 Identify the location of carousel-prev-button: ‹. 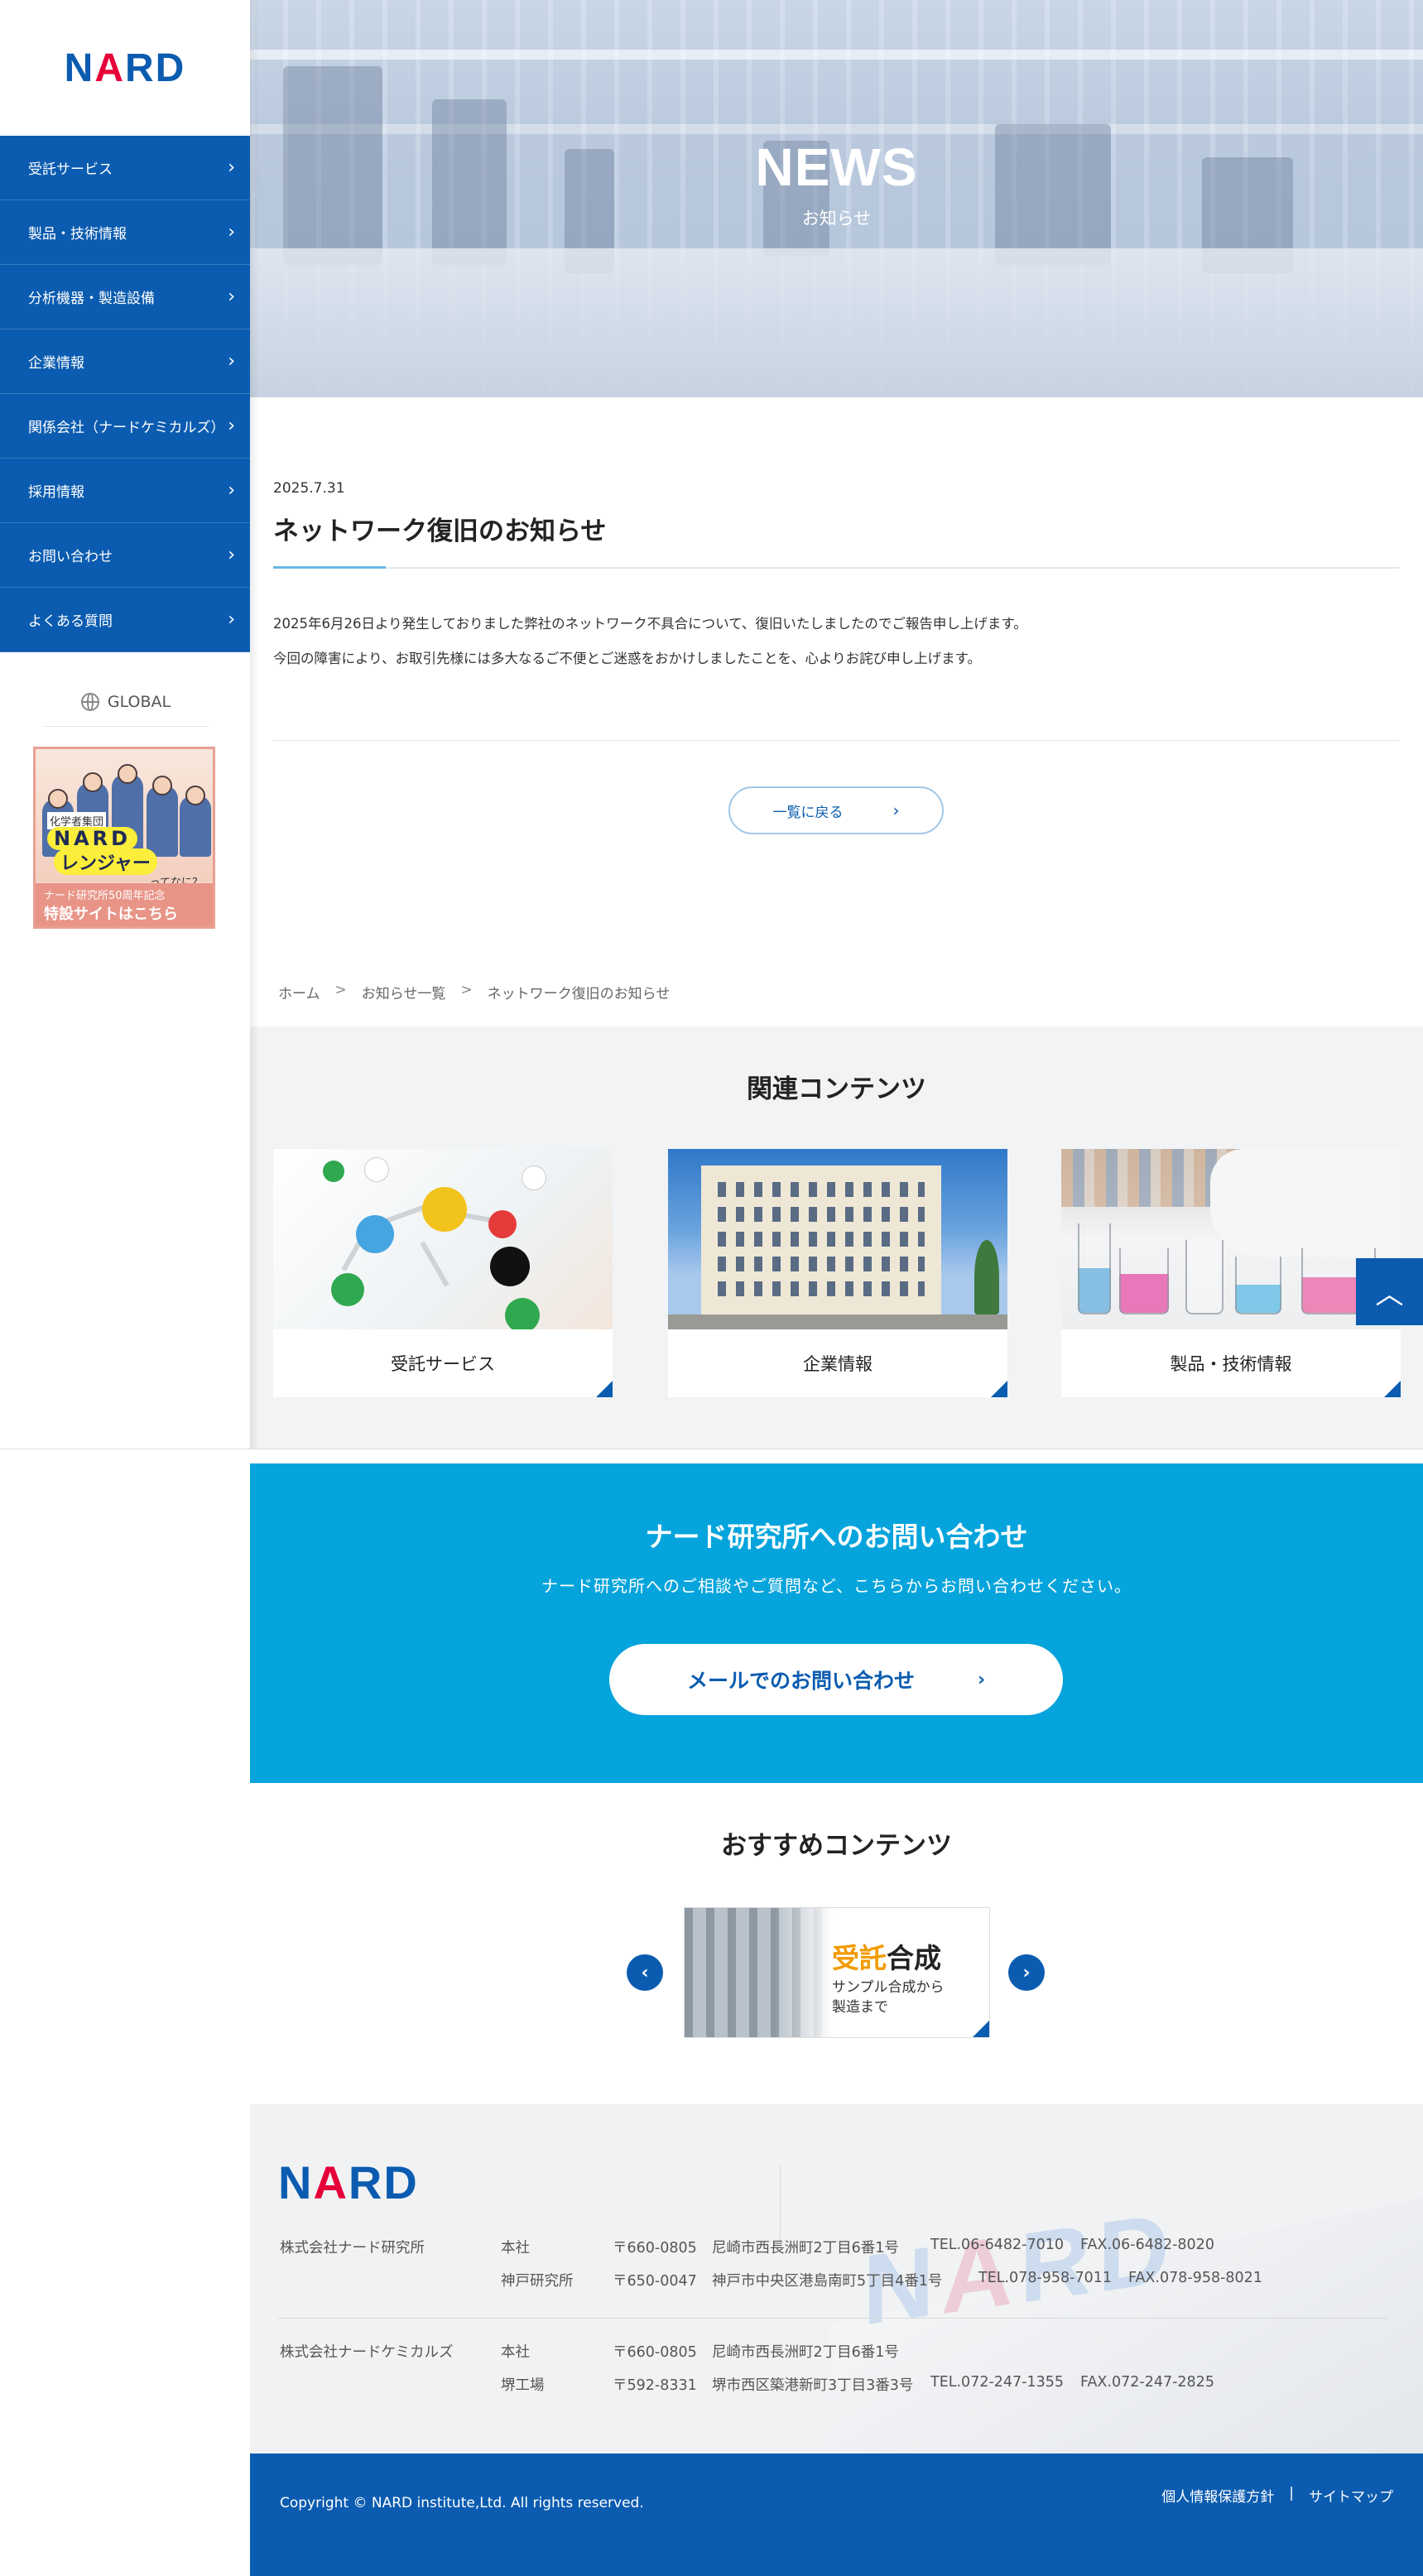
(645, 1972).